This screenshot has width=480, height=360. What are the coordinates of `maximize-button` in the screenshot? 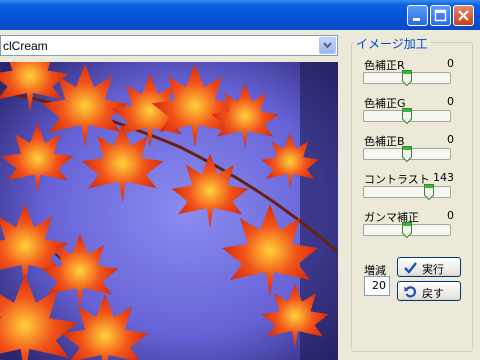 It's located at (440, 15).